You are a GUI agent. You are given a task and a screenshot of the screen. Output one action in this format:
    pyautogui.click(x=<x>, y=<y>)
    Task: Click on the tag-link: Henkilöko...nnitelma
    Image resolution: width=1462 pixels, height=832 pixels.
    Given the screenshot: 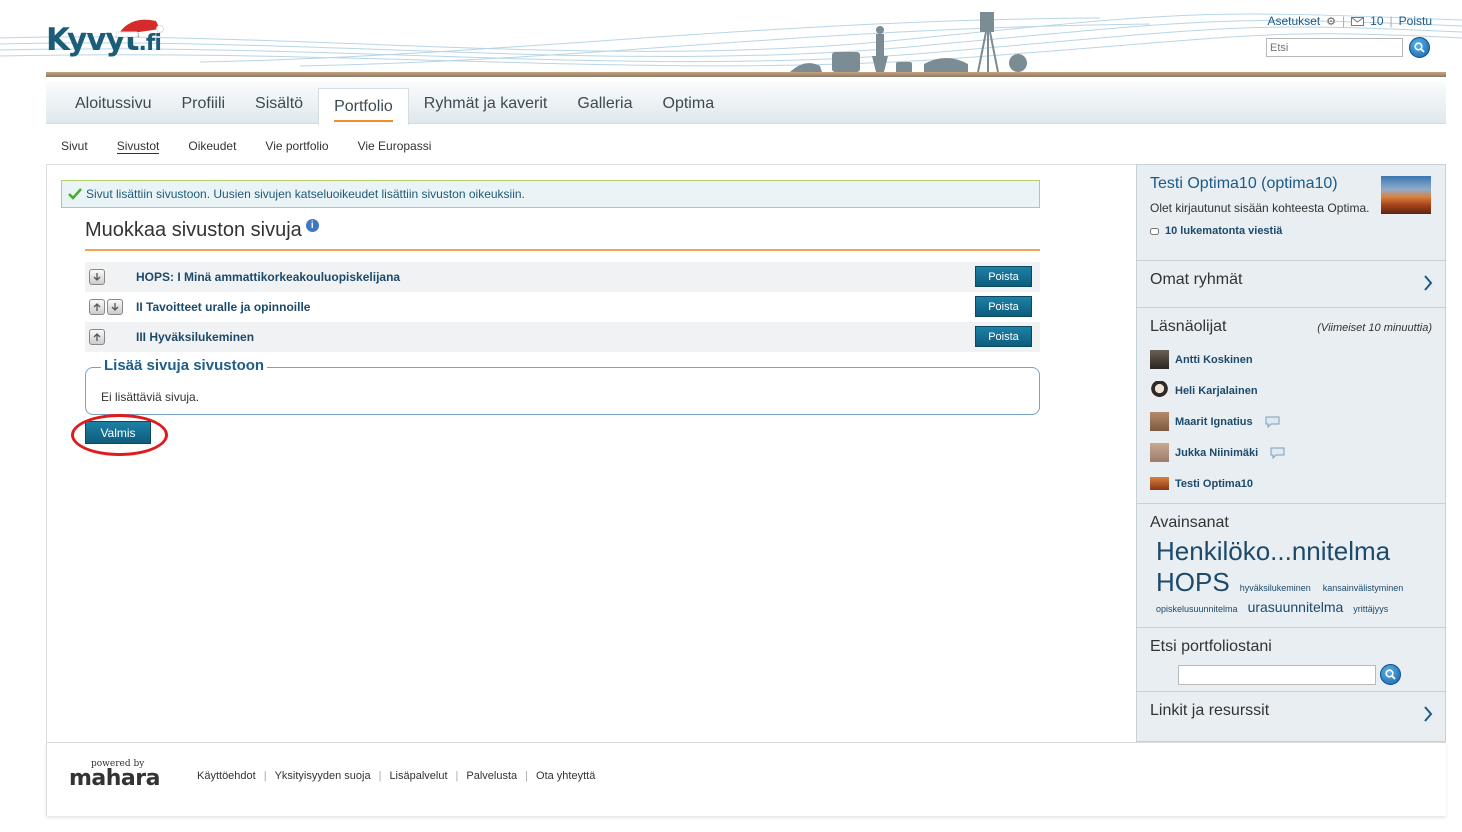 What is the action you would take?
    pyautogui.click(x=1273, y=551)
    